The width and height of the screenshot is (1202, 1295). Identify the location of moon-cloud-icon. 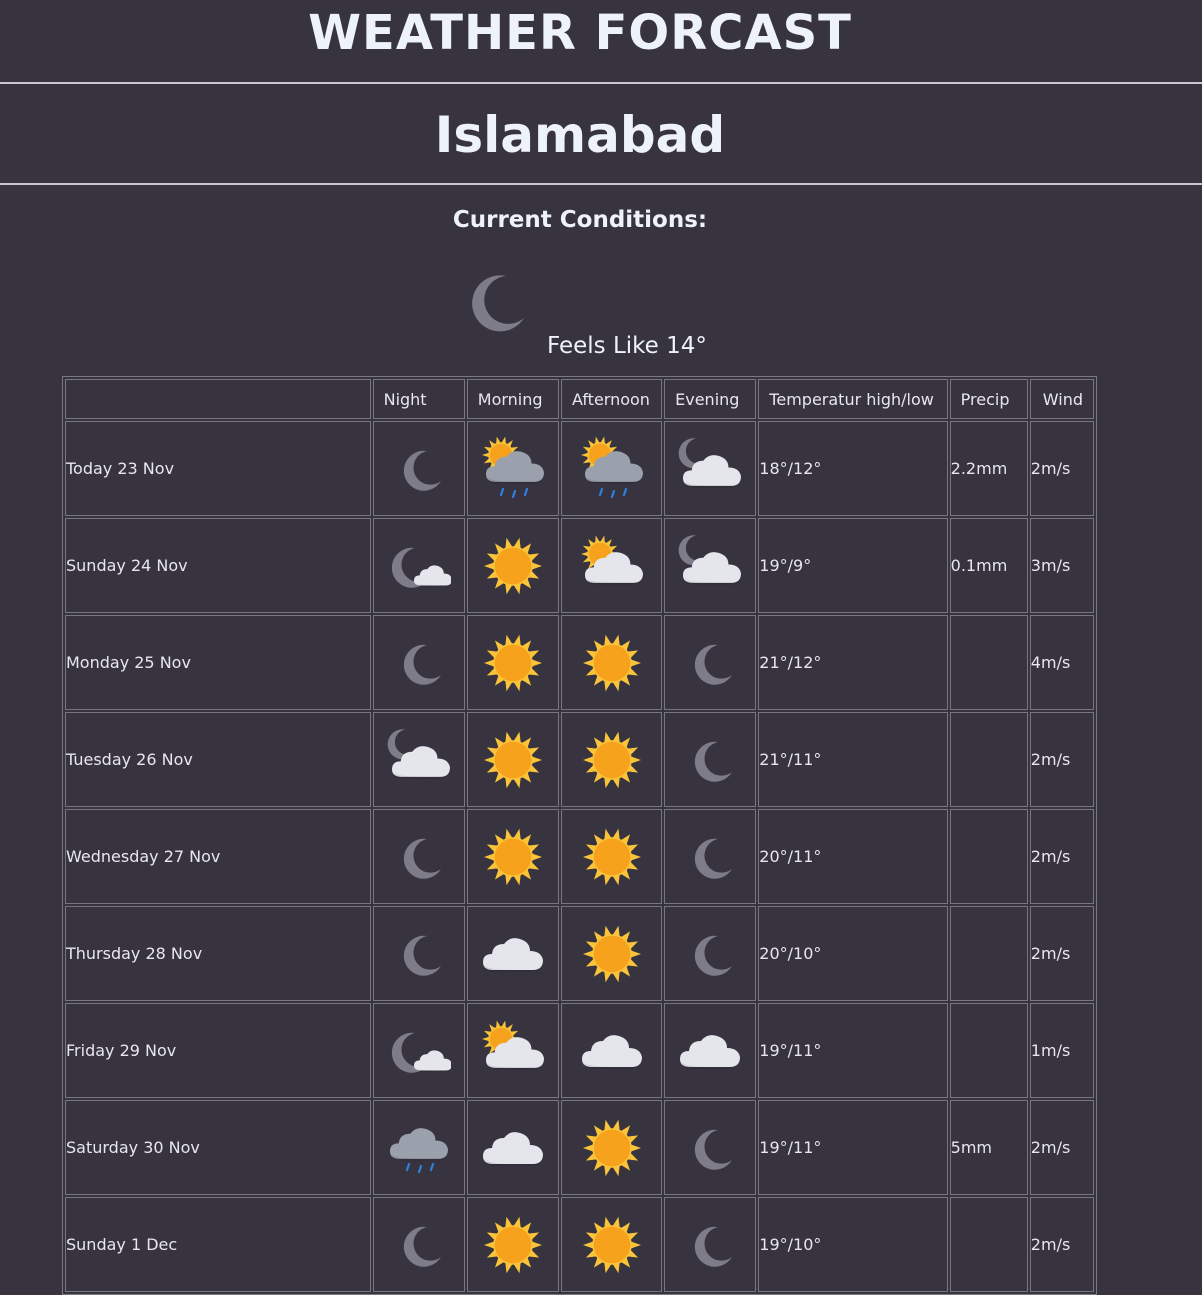
(710, 462).